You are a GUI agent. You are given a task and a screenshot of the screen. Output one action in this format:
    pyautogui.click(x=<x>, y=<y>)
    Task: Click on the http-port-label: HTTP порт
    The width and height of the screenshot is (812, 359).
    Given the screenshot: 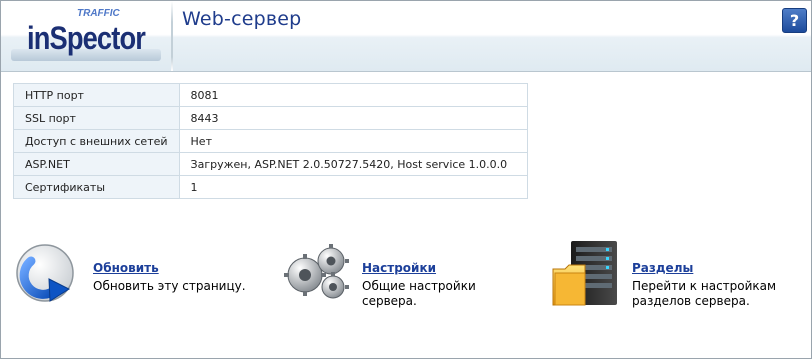 What is the action you would take?
    pyautogui.click(x=96, y=95)
    